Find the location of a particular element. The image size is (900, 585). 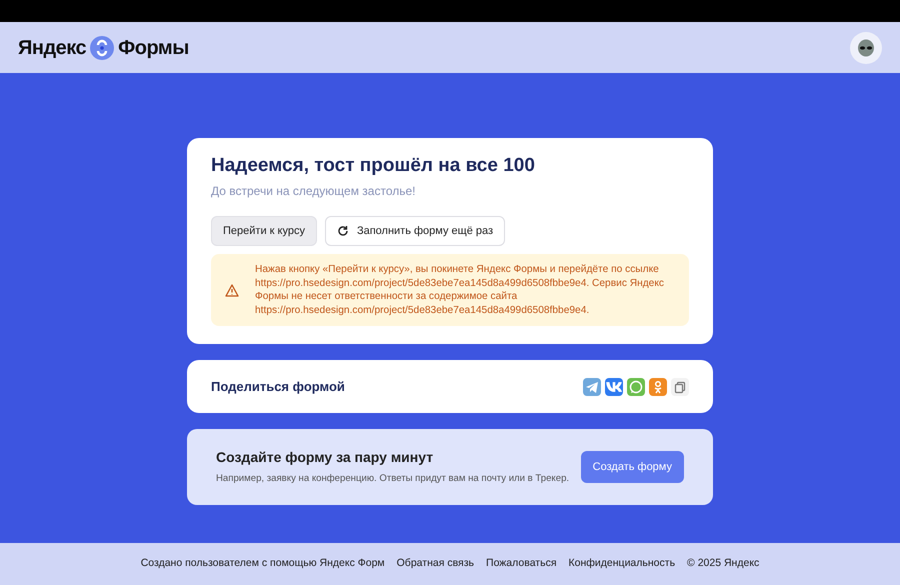

footer-link: Обратная связь is located at coordinates (435, 564).